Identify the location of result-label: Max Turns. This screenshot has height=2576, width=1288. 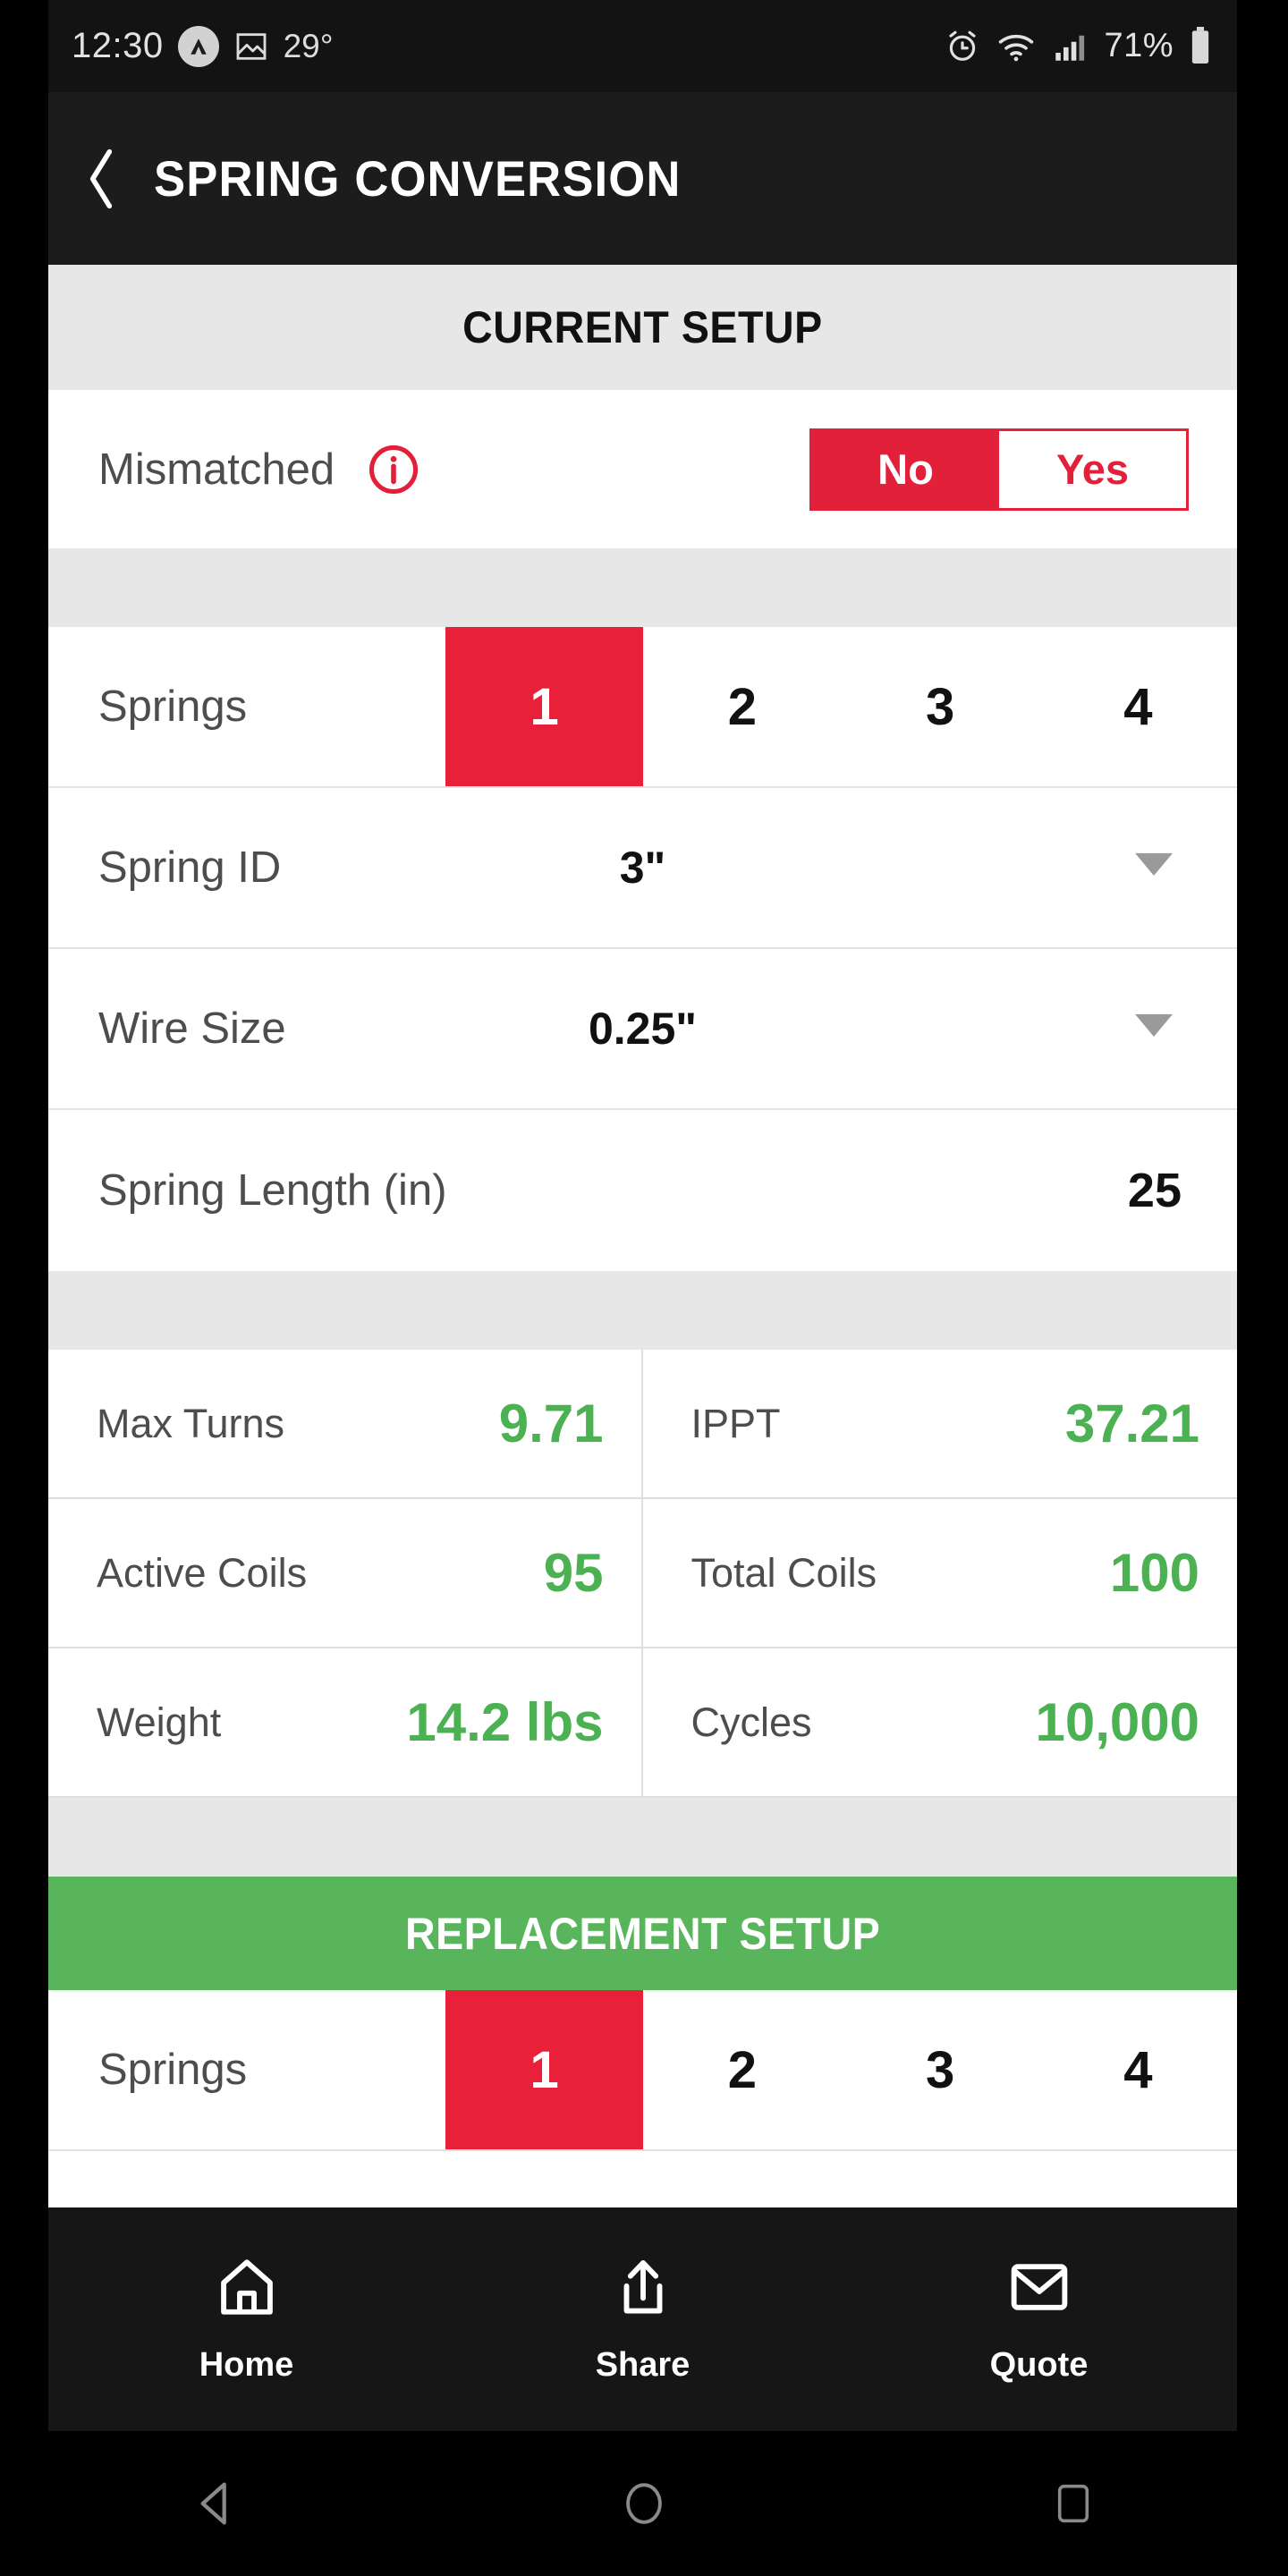
(191, 1423).